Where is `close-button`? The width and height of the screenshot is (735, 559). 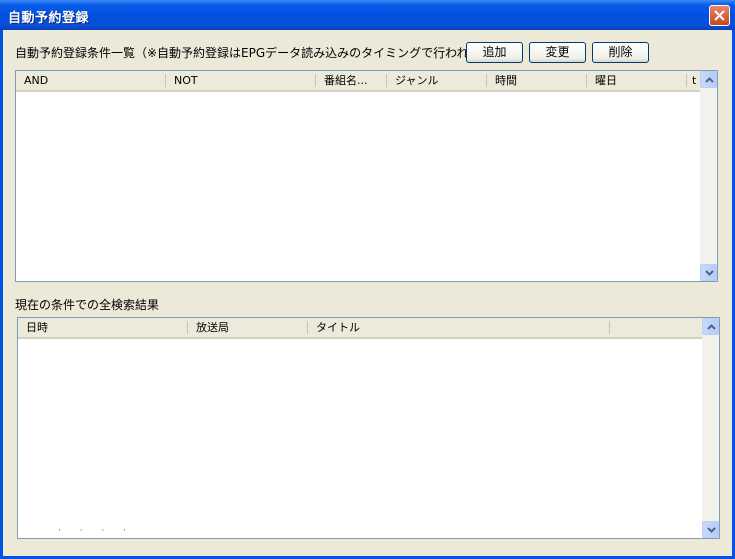 close-button is located at coordinates (719, 15).